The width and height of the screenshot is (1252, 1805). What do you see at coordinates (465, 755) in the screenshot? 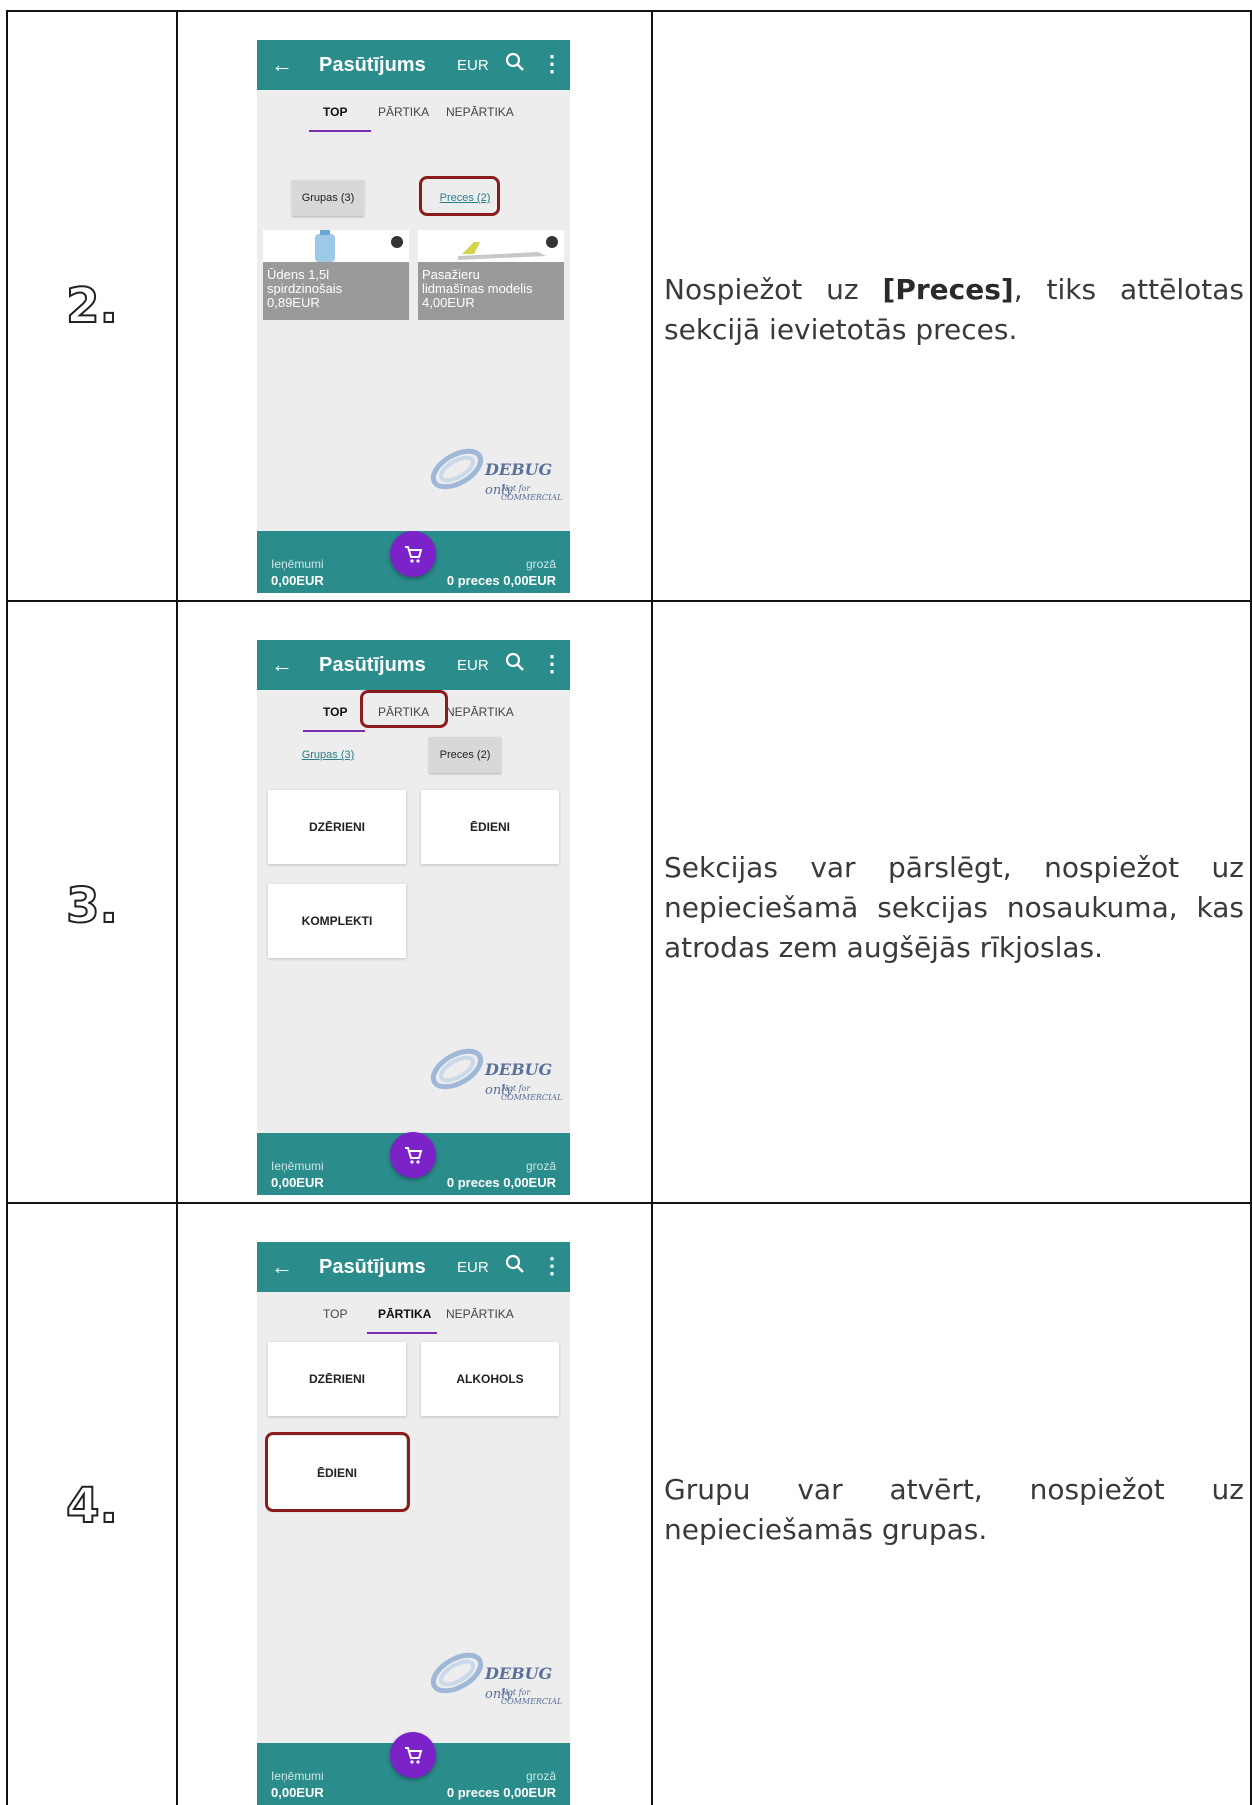
I see `products-button: Preces (2)` at bounding box center [465, 755].